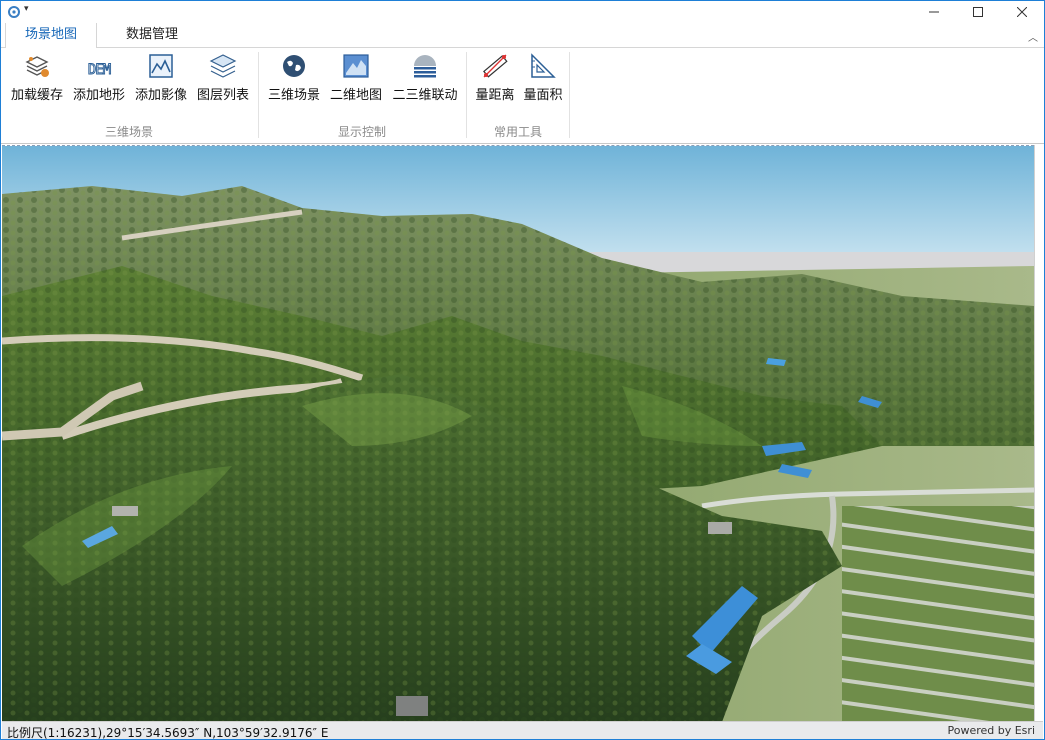 Image resolution: width=1045 pixels, height=740 pixels. I want to click on greenhouse-fields, so click(938, 613).